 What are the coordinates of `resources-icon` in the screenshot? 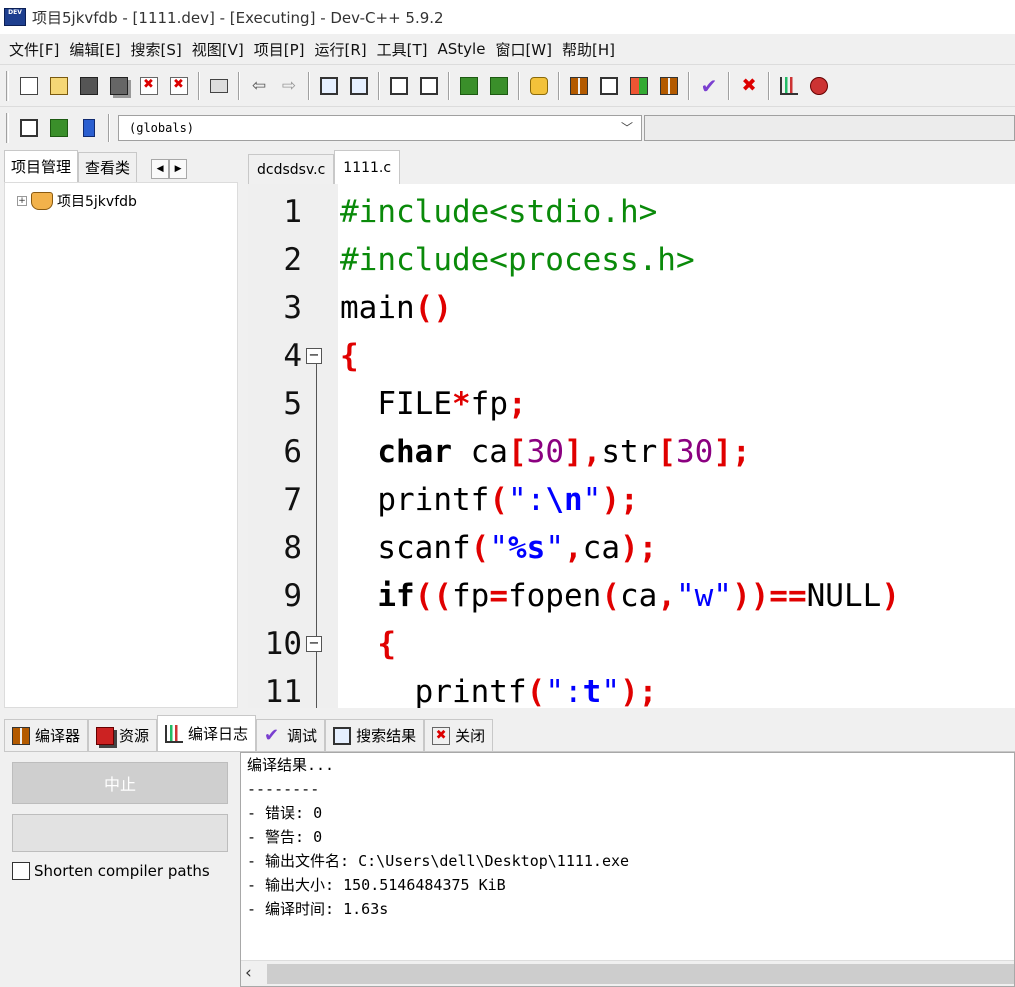 It's located at (105, 735).